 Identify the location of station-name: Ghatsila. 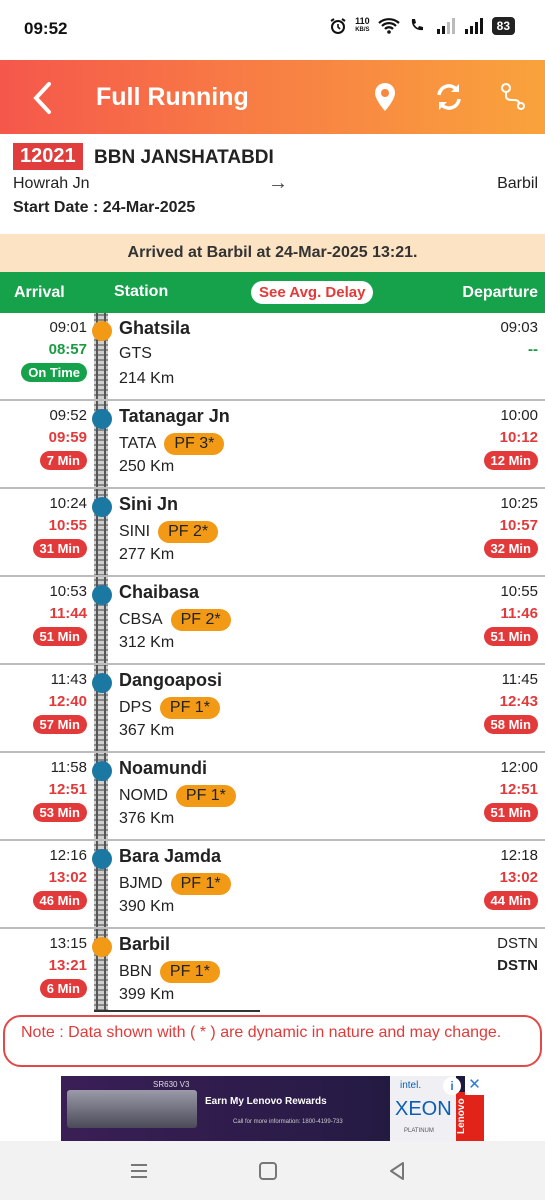
(155, 328).